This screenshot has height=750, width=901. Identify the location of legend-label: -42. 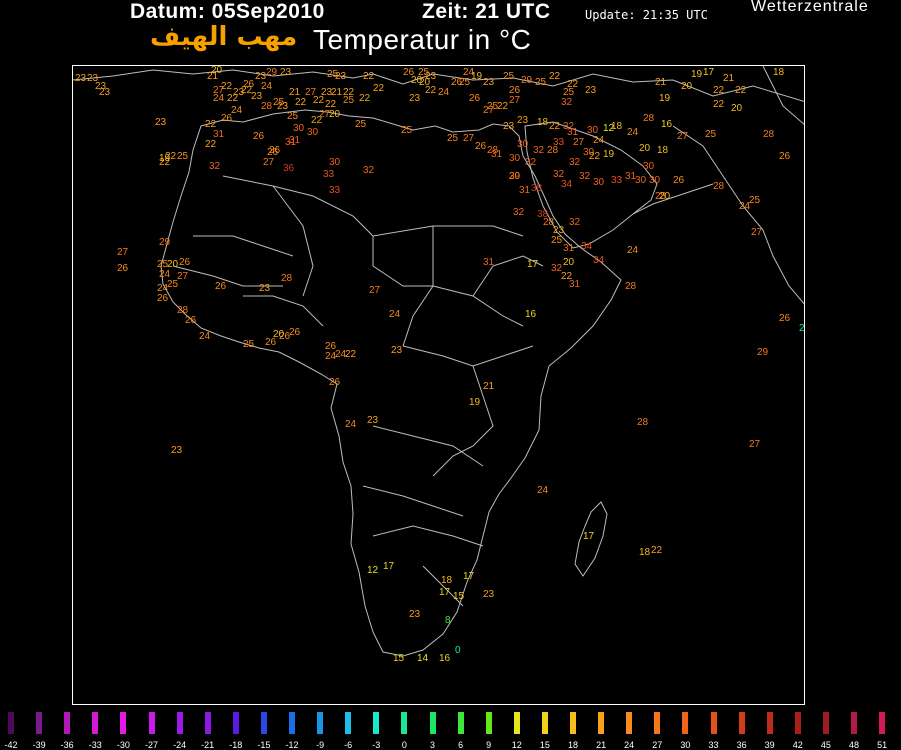
(11, 745).